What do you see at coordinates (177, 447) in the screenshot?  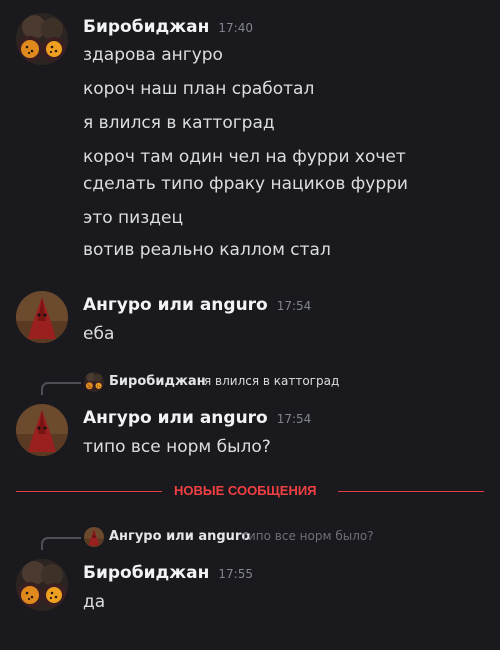 I see `message-line: типо все норм было?` at bounding box center [177, 447].